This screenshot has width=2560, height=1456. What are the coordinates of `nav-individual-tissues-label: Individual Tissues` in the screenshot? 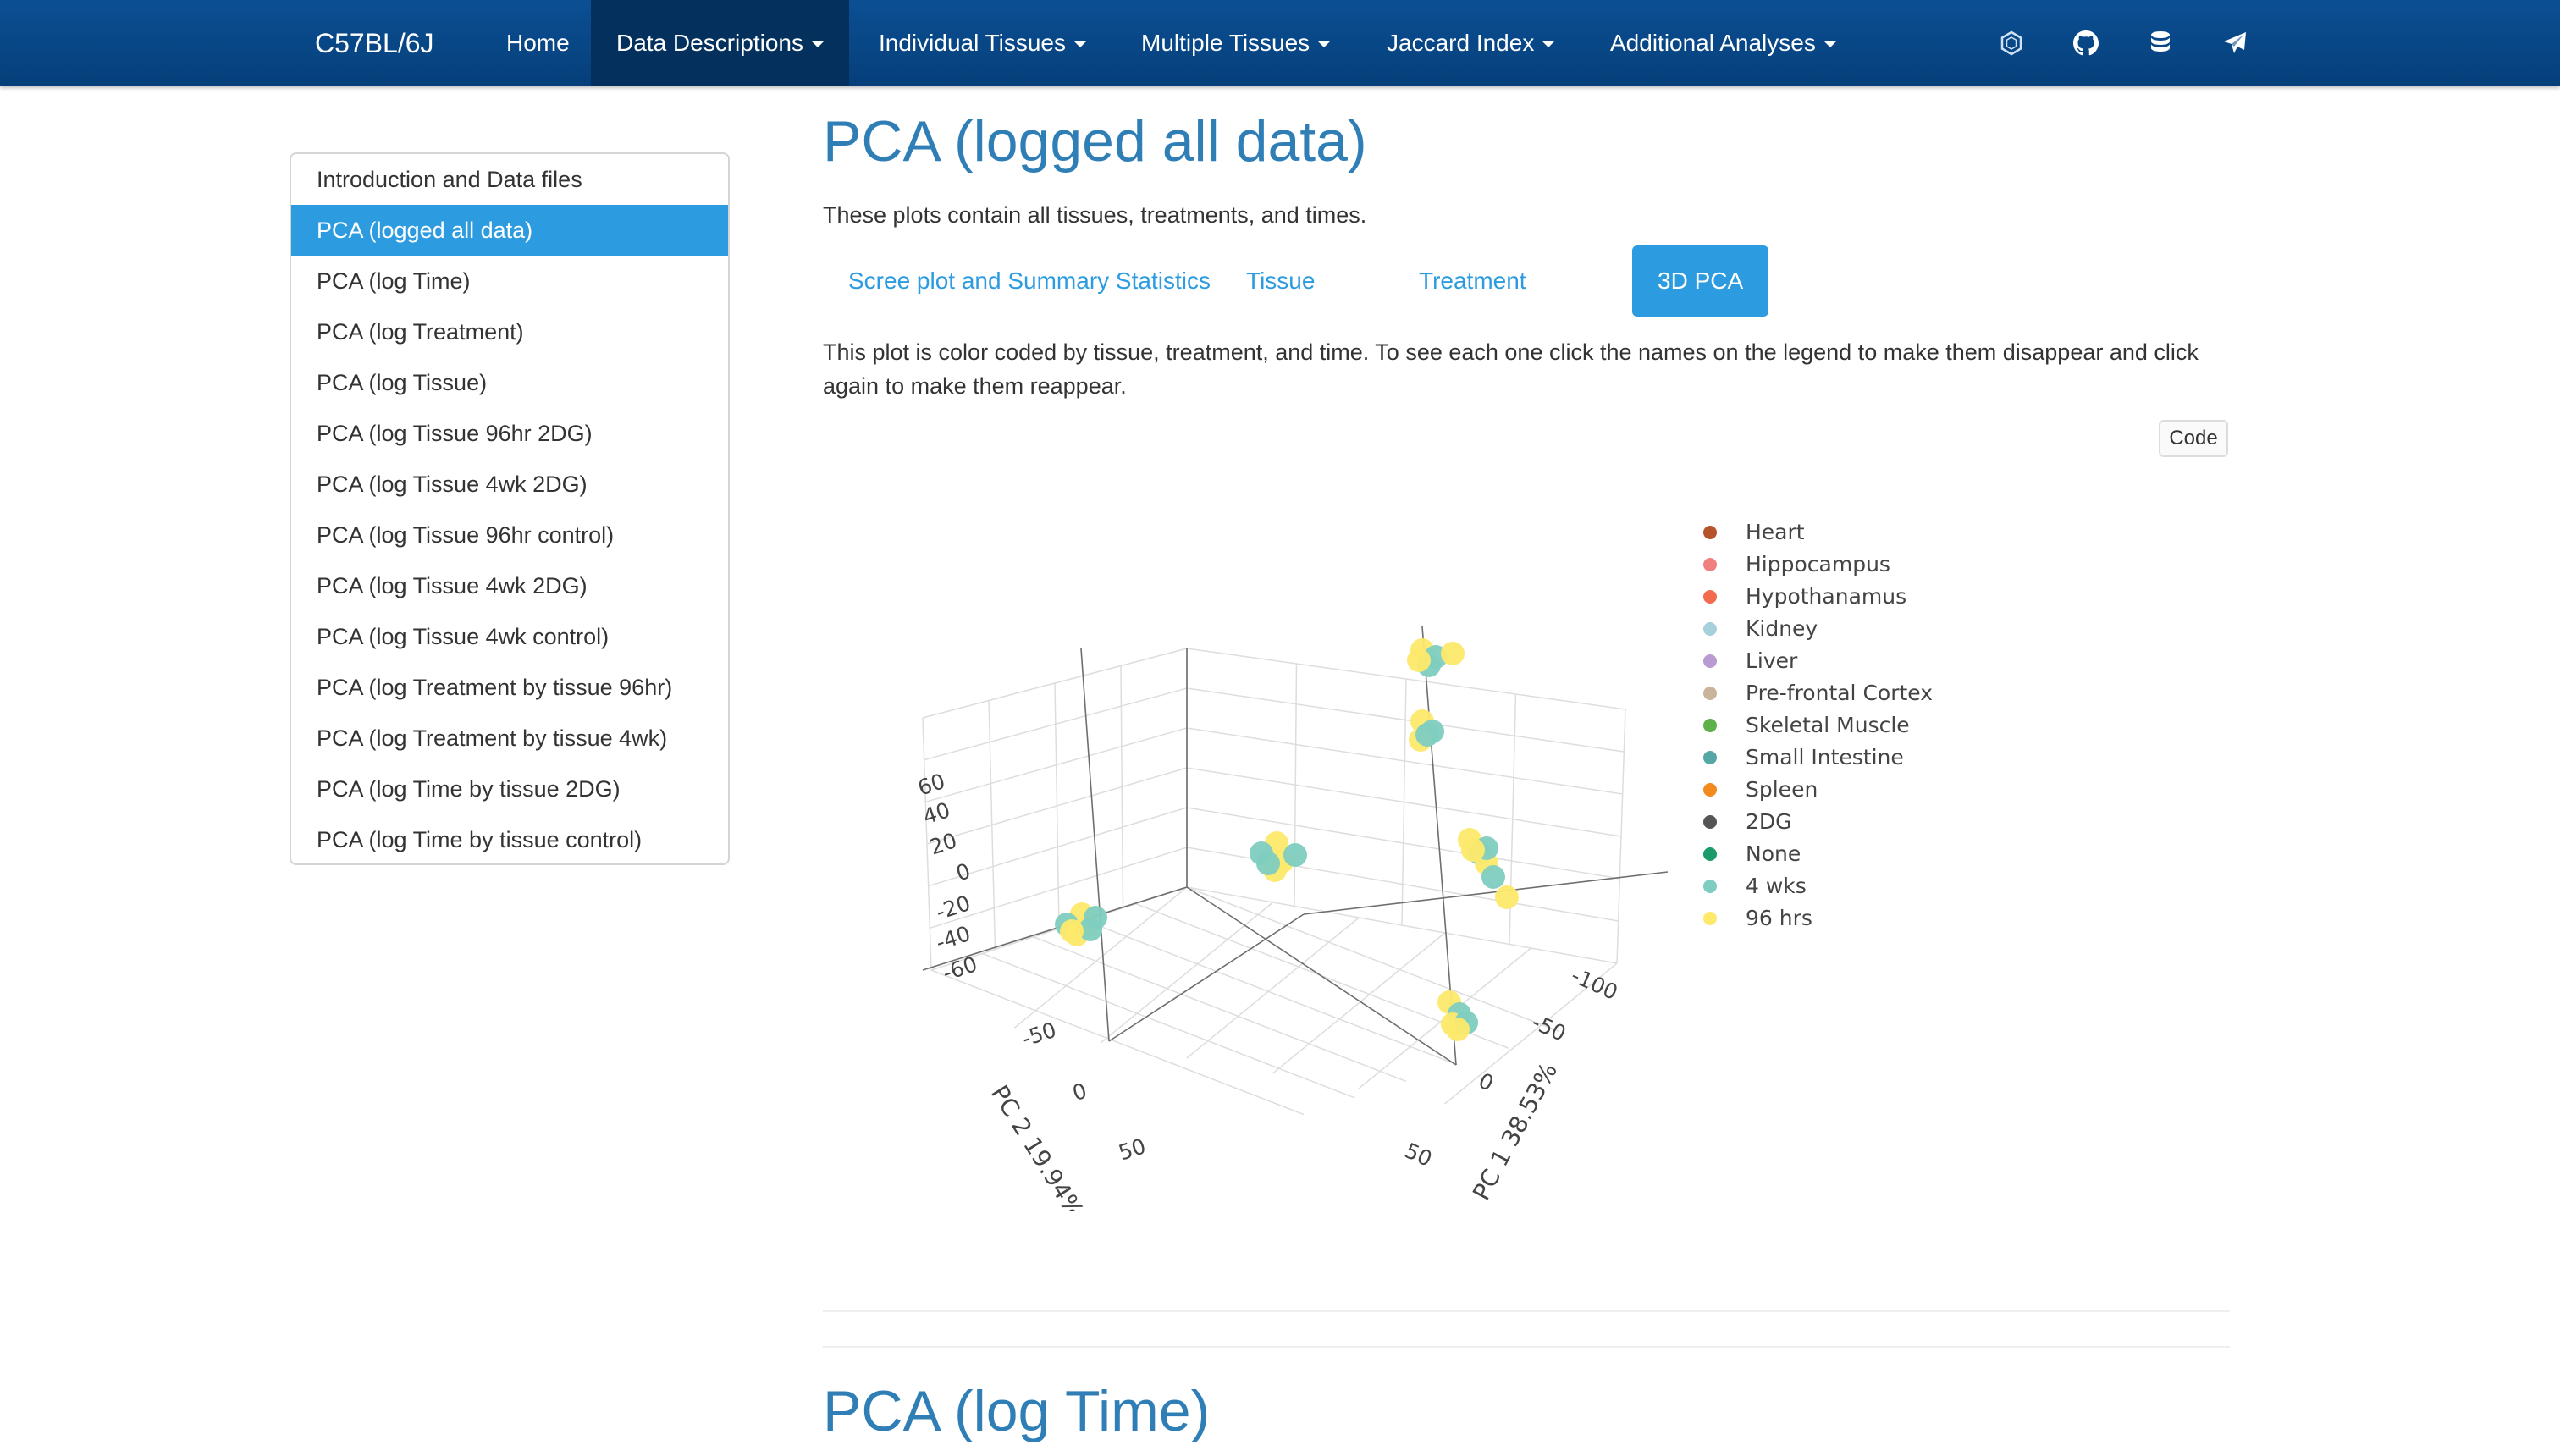 It's located at (973, 43).